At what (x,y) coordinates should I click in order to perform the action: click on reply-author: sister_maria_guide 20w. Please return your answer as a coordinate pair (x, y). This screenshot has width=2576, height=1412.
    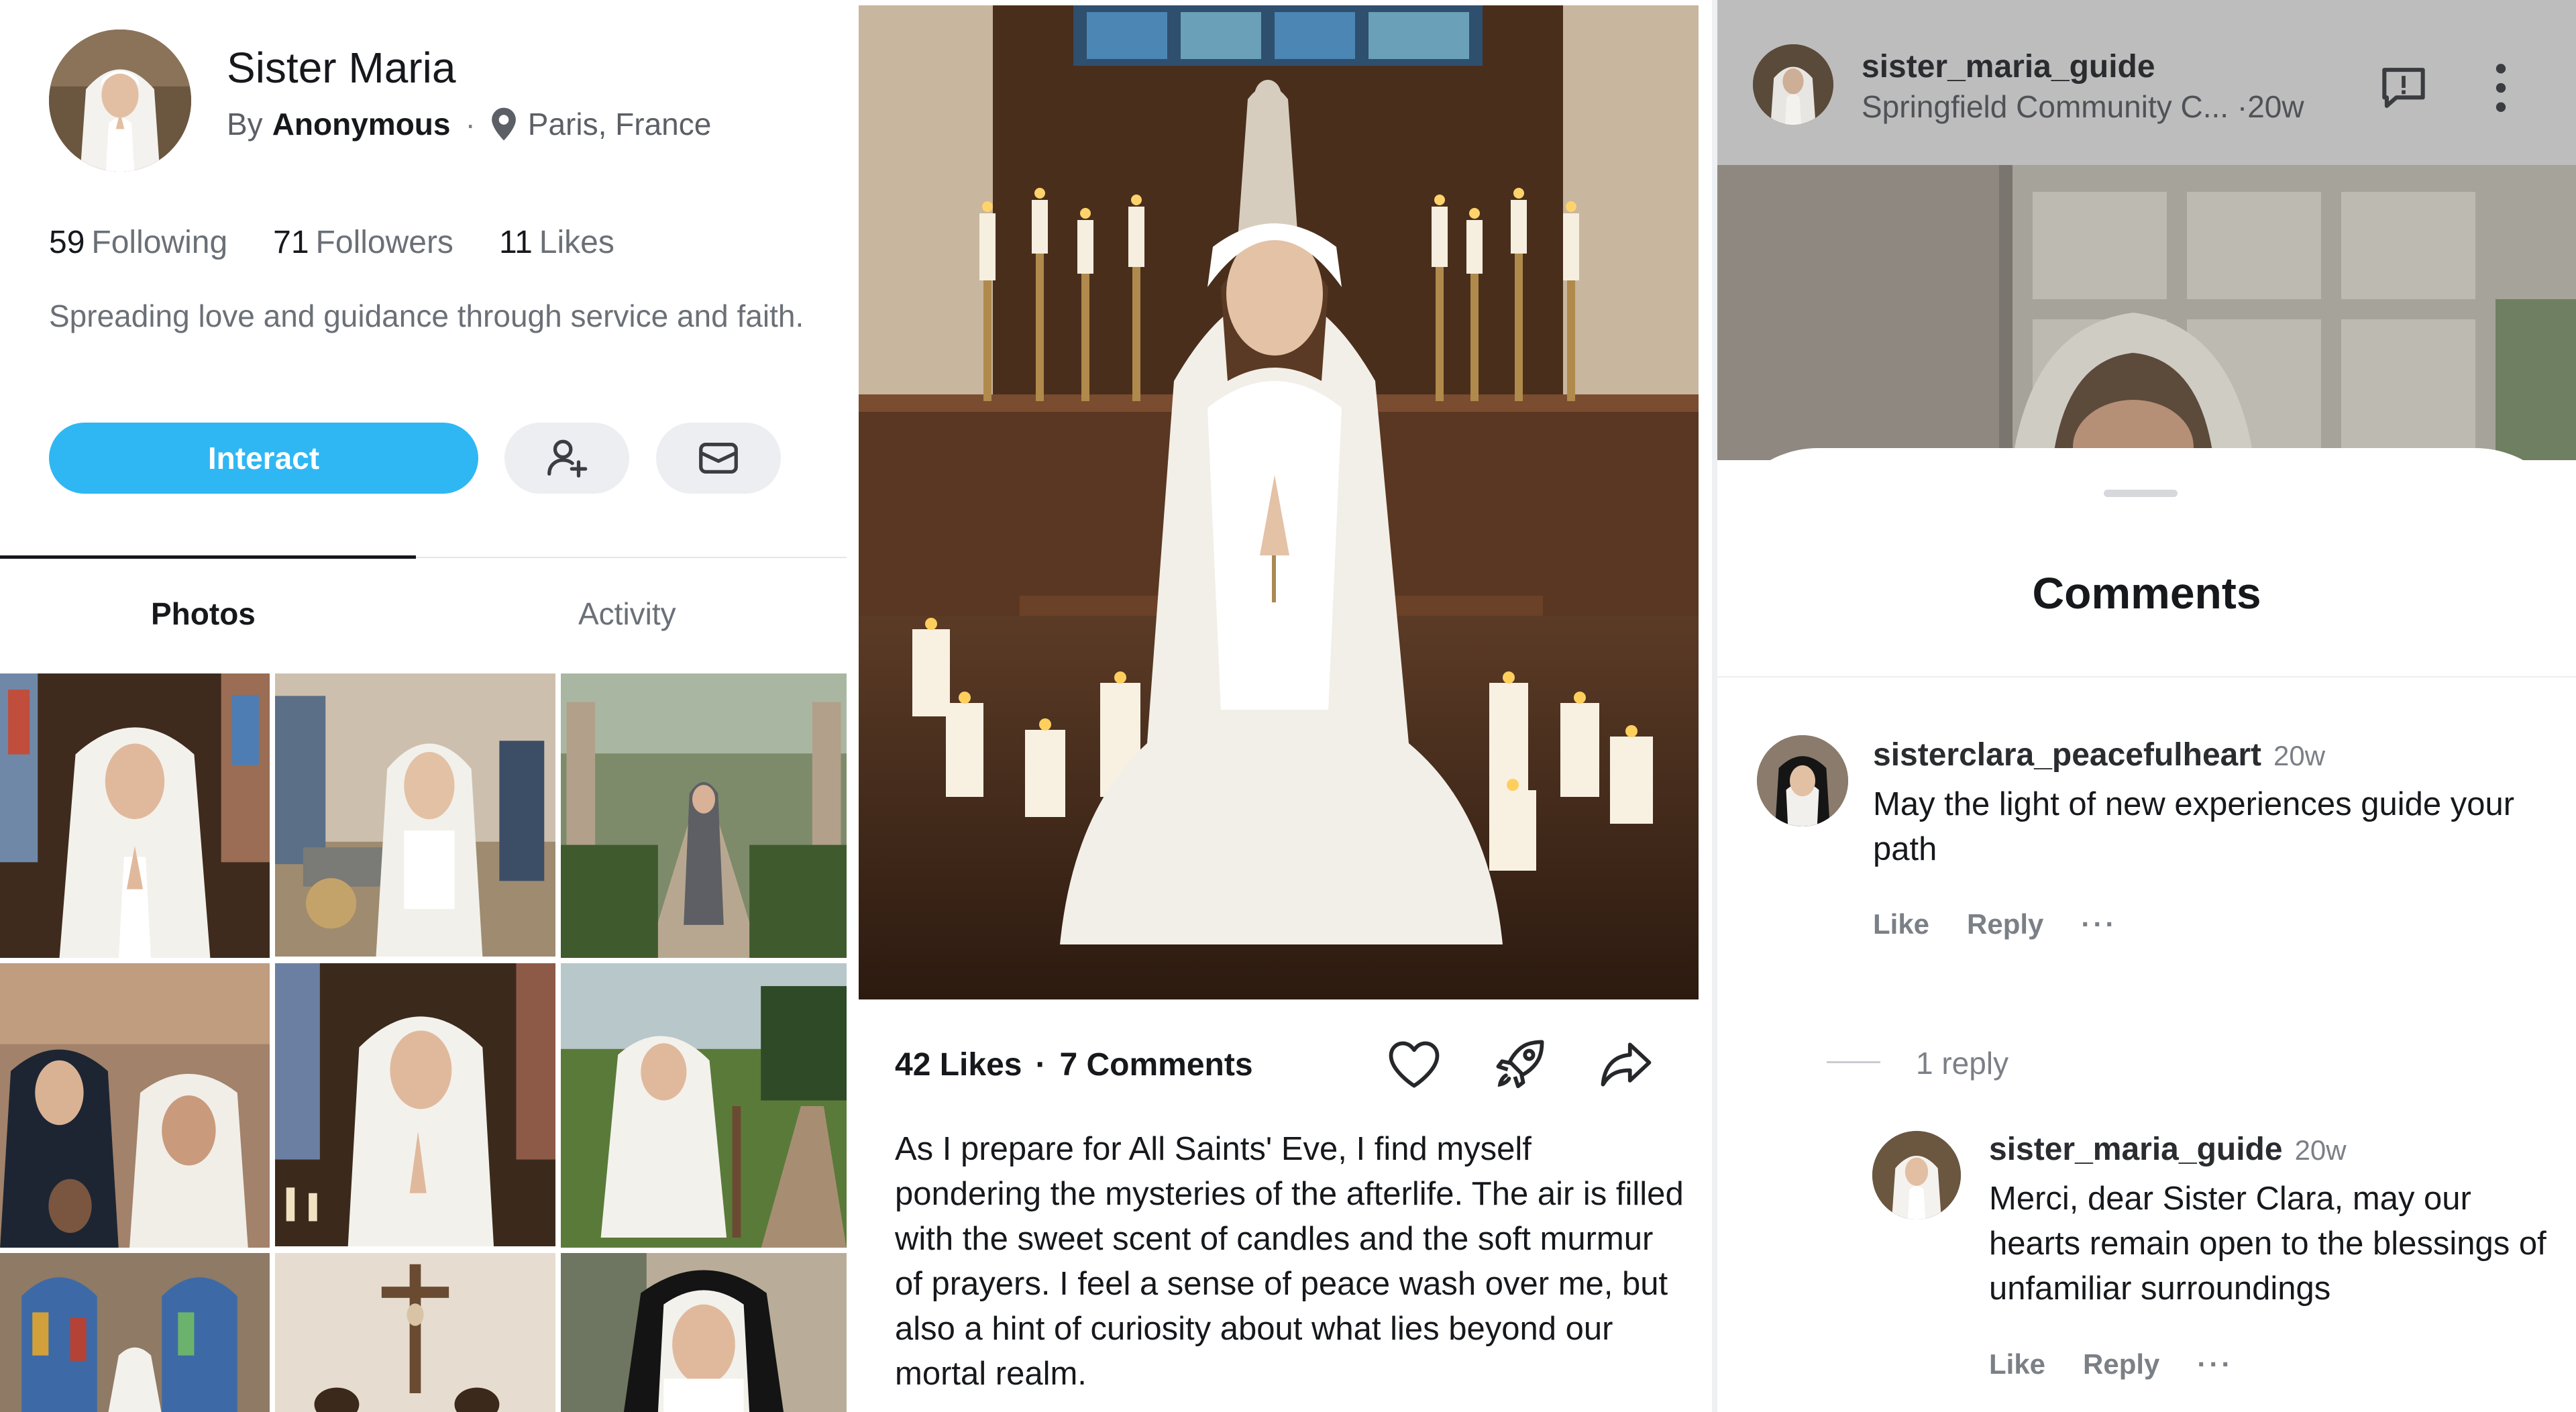
    Looking at the image, I should click on (2168, 1149).